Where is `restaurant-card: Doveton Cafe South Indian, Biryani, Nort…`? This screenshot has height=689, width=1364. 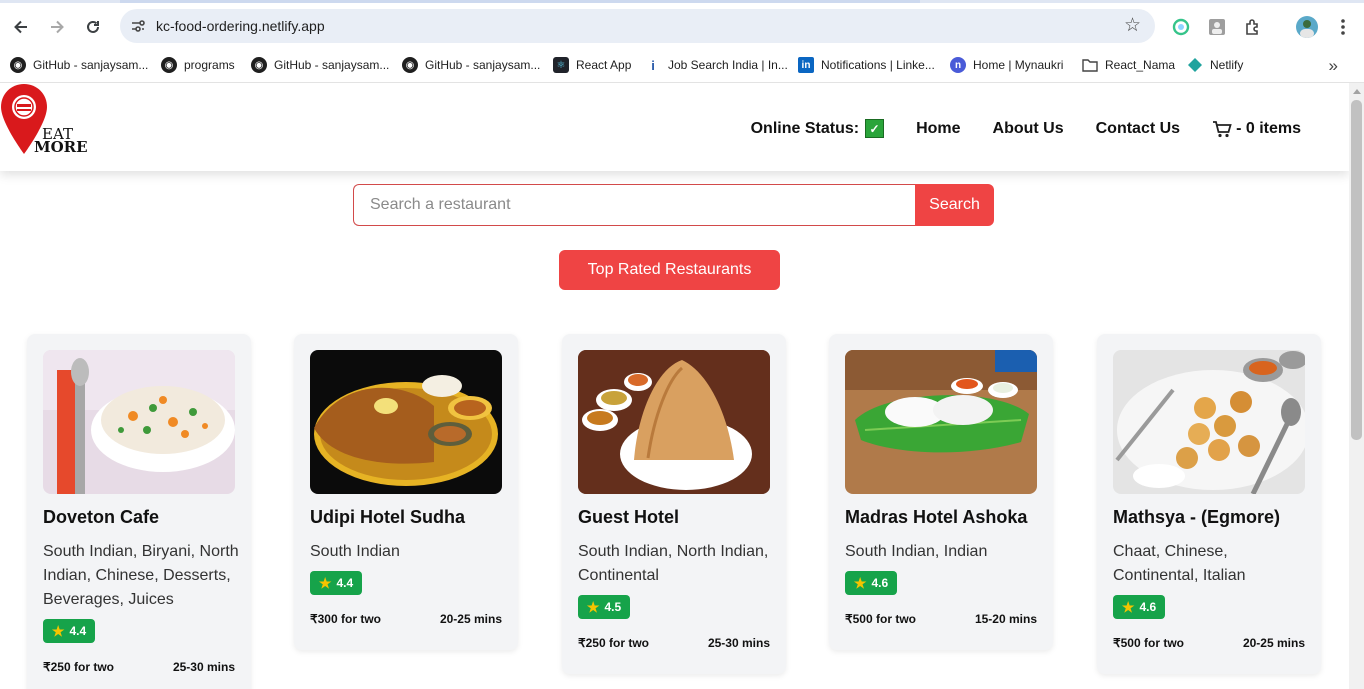
restaurant-card: Doveton Cafe South Indian, Biryani, Nort… is located at coordinates (139, 511).